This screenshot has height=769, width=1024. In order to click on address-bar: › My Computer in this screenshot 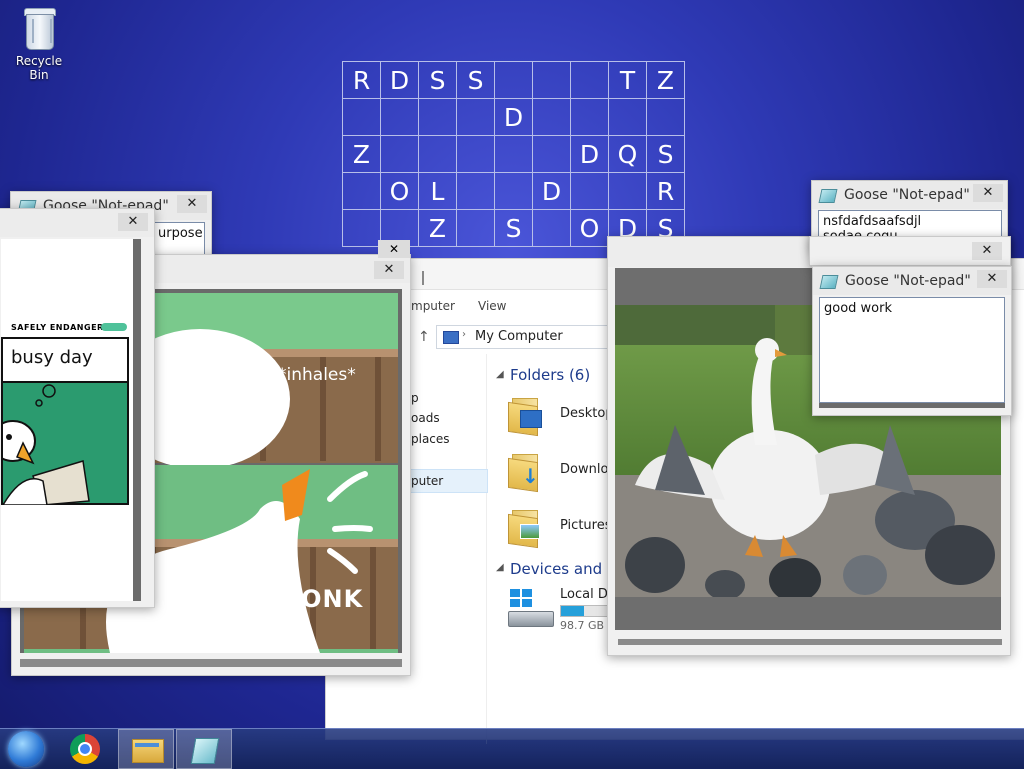, I will do `click(529, 337)`.